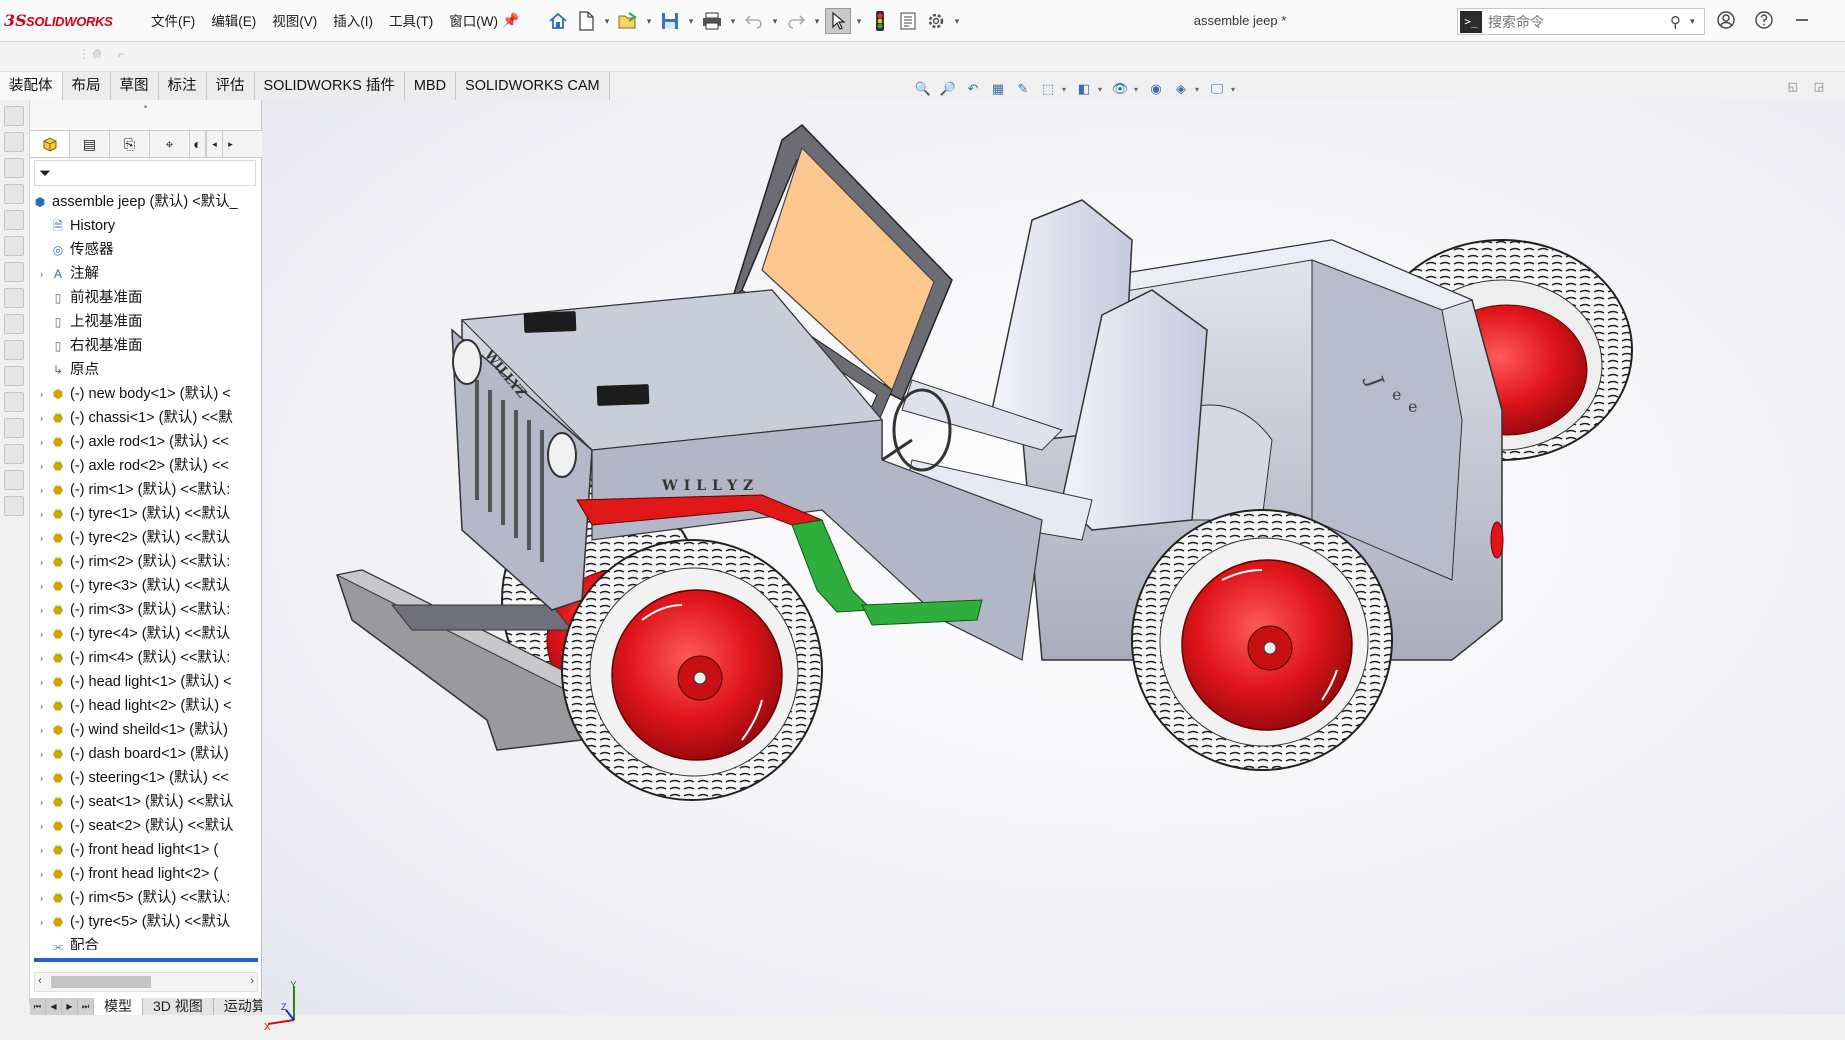 This screenshot has width=1845, height=1040. Describe the element at coordinates (40, 981) in the screenshot. I see `scroll-left-icon: ‹` at that location.